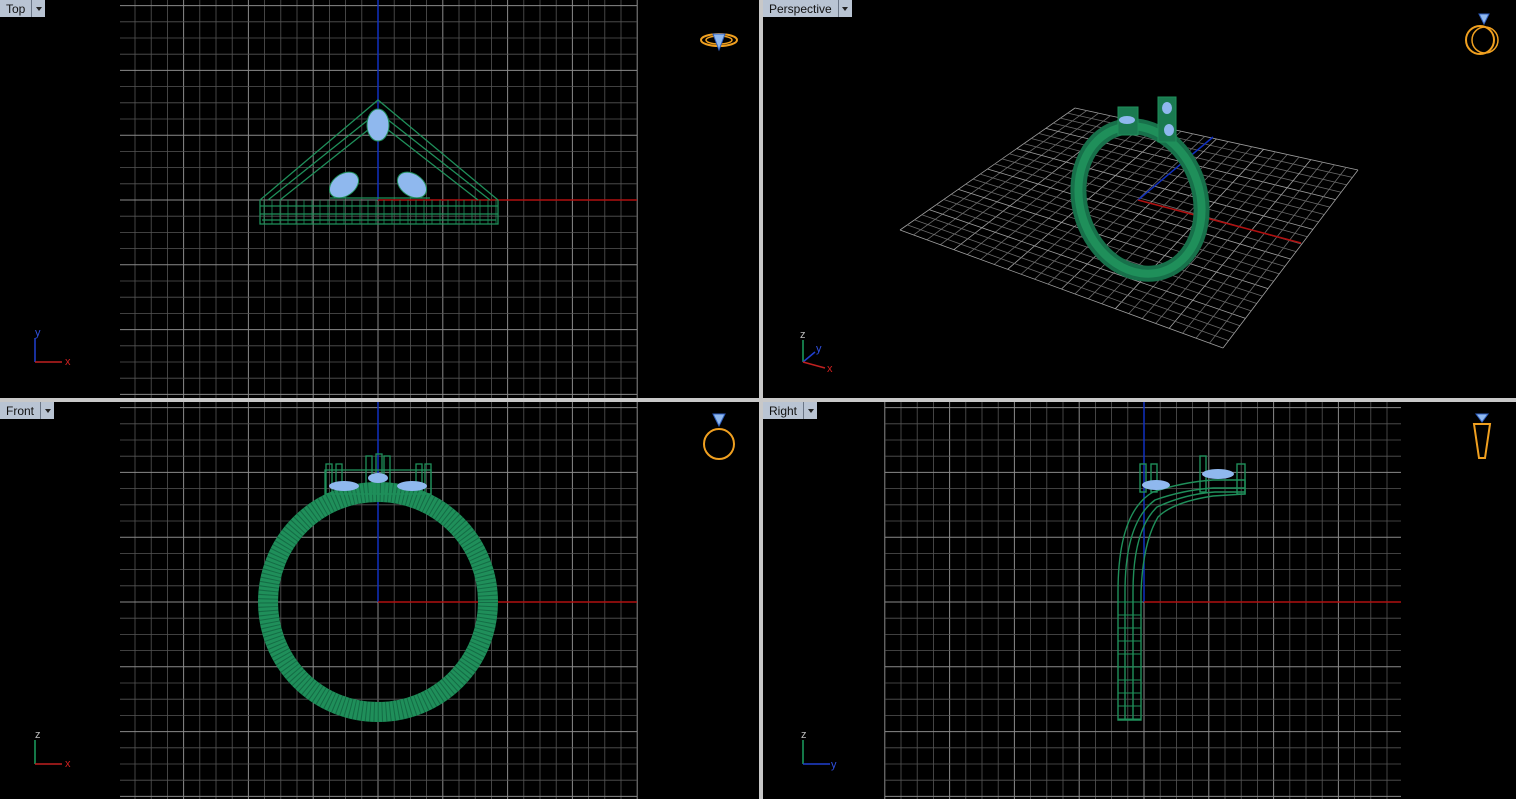  I want to click on axis-label-x: x, so click(830, 369).